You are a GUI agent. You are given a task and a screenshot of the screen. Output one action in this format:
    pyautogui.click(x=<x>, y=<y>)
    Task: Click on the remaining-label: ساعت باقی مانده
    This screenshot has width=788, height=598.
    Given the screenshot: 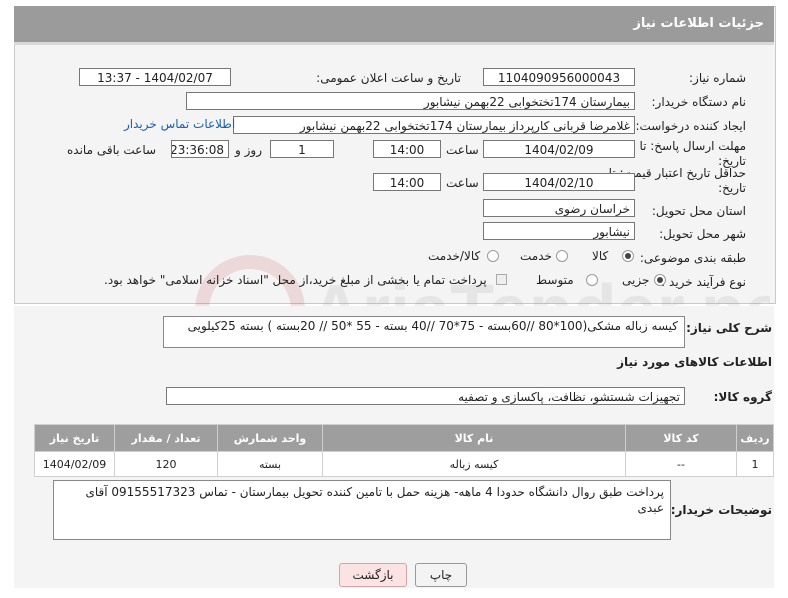 What is the action you would take?
    pyautogui.click(x=112, y=150)
    